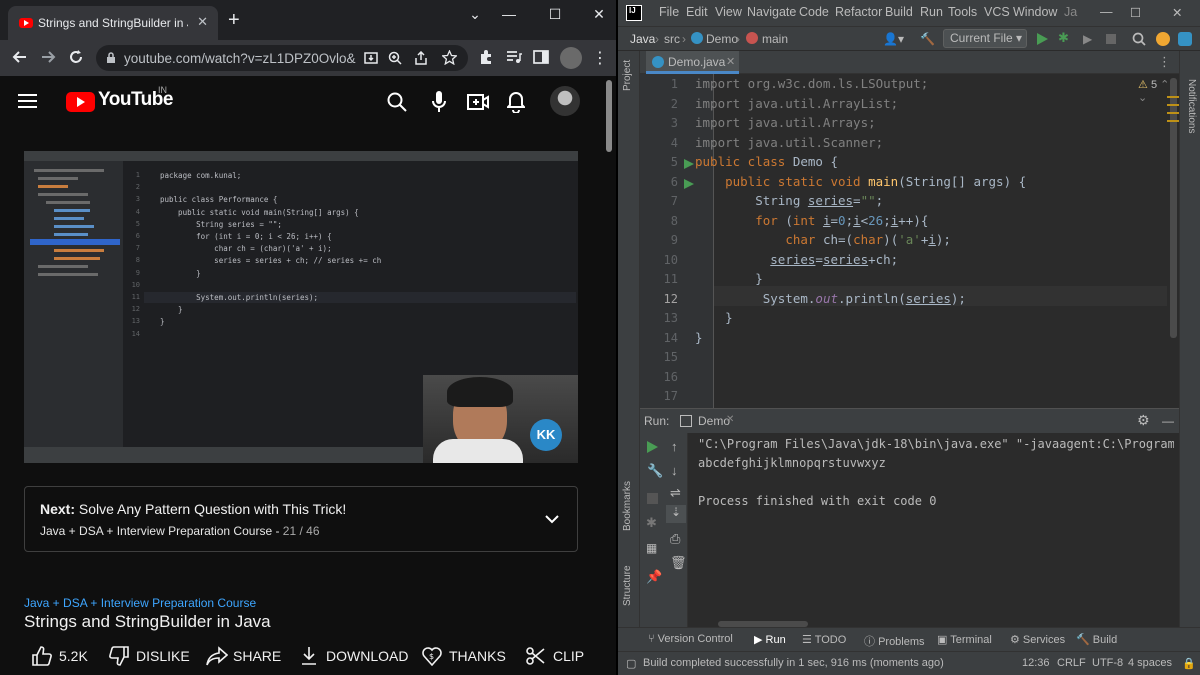 The image size is (1200, 675). I want to click on update-icon, so click(1163, 39).